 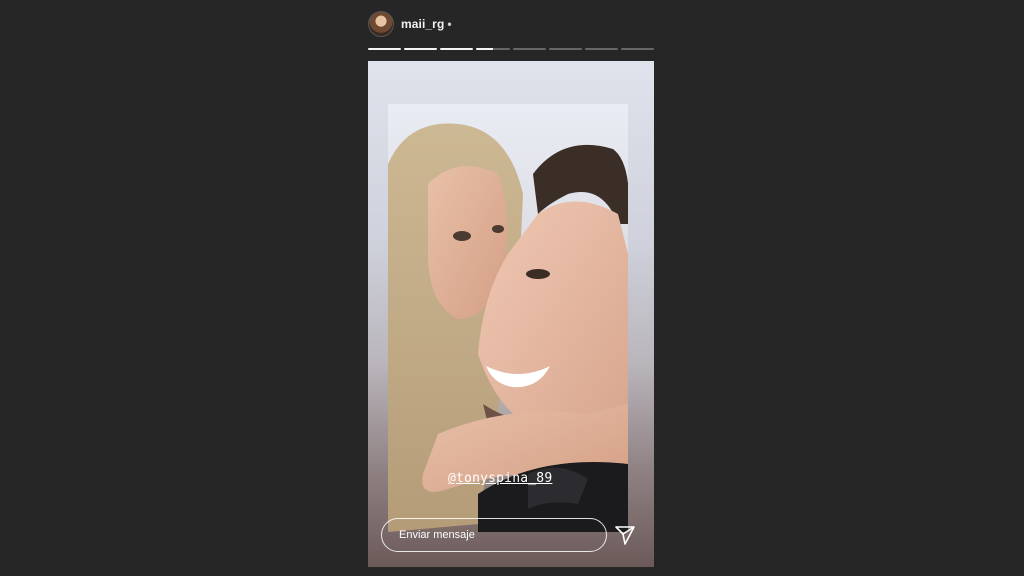 I want to click on story-progress-bars, so click(x=511, y=49).